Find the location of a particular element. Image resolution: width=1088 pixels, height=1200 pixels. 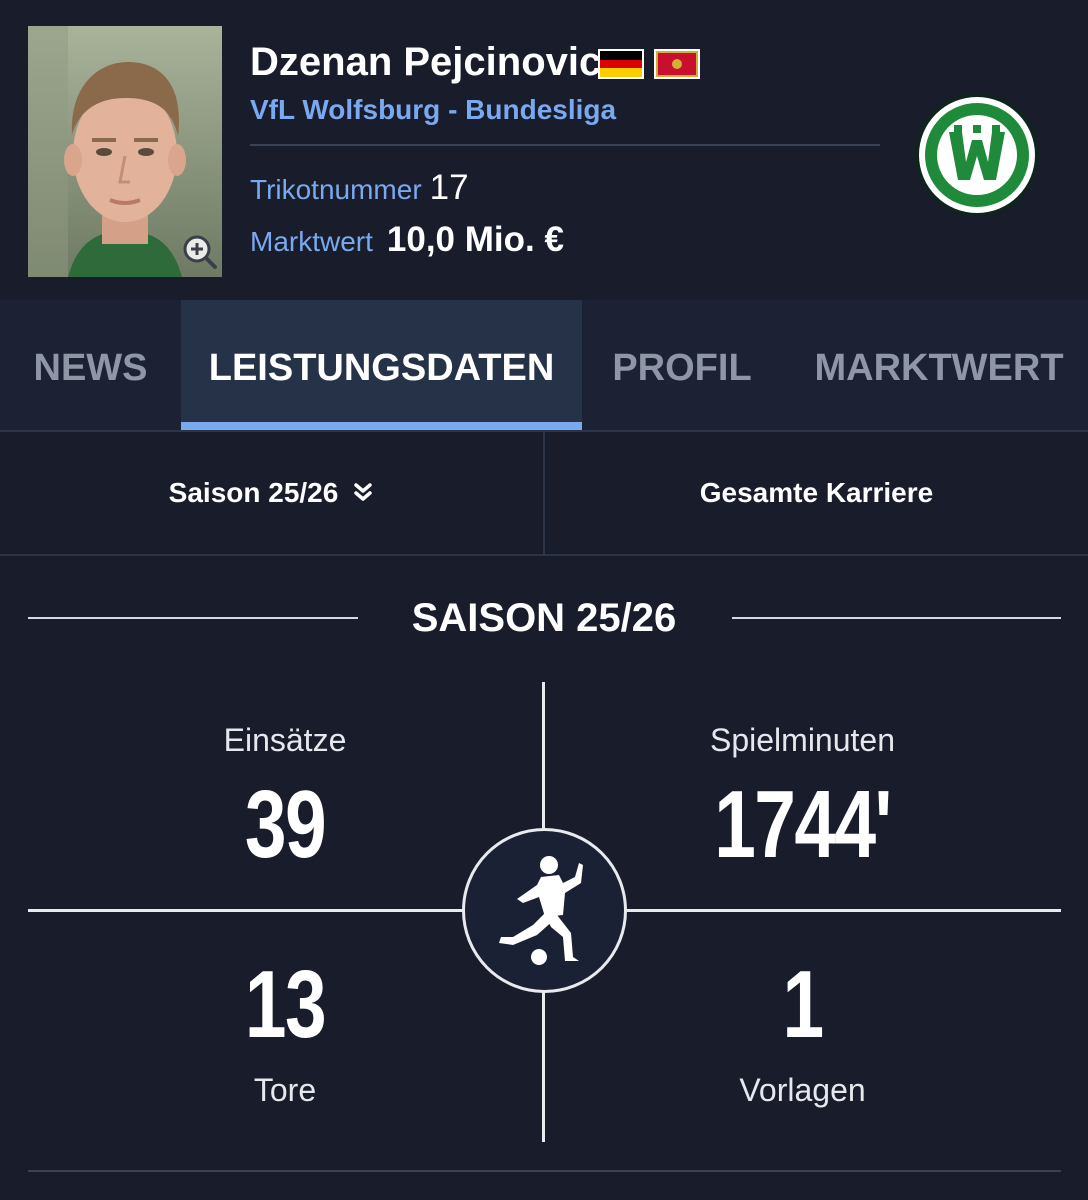

minutes-value: 1744' is located at coordinates (803, 824).